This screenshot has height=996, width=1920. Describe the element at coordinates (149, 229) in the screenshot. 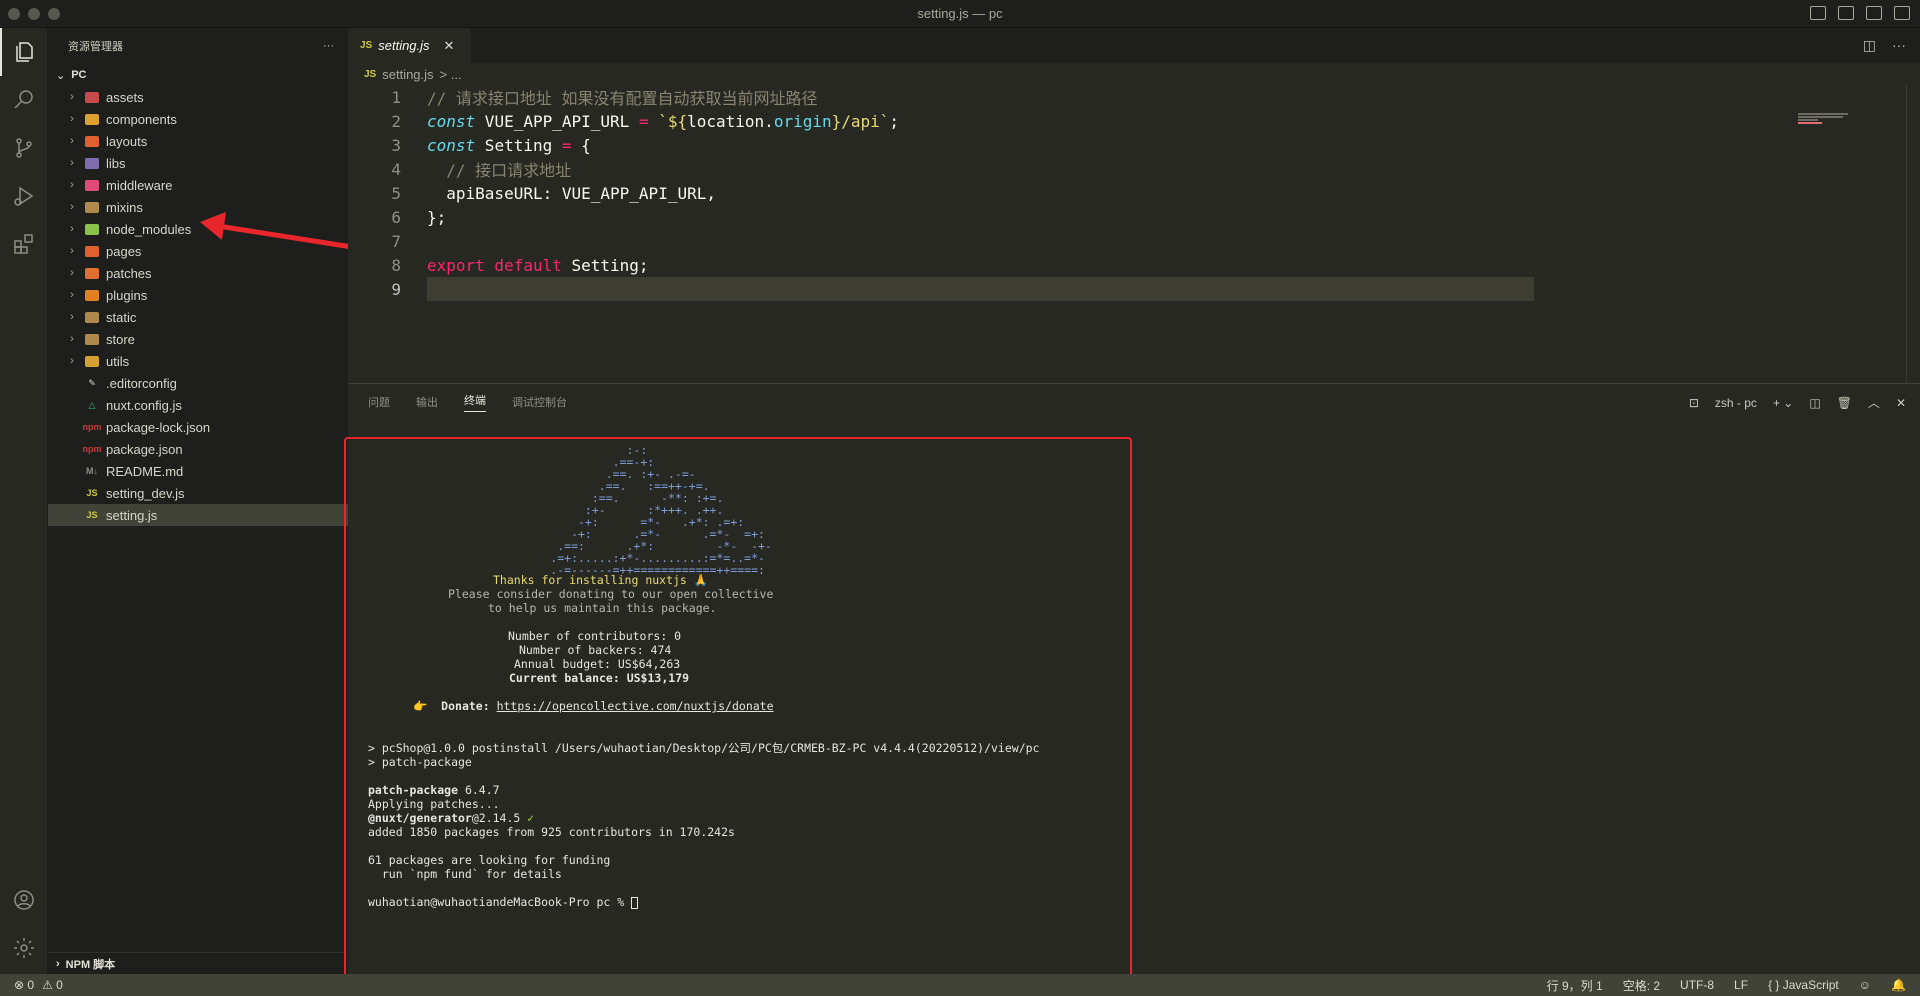

I see `tree-item-label: node_modules` at that location.